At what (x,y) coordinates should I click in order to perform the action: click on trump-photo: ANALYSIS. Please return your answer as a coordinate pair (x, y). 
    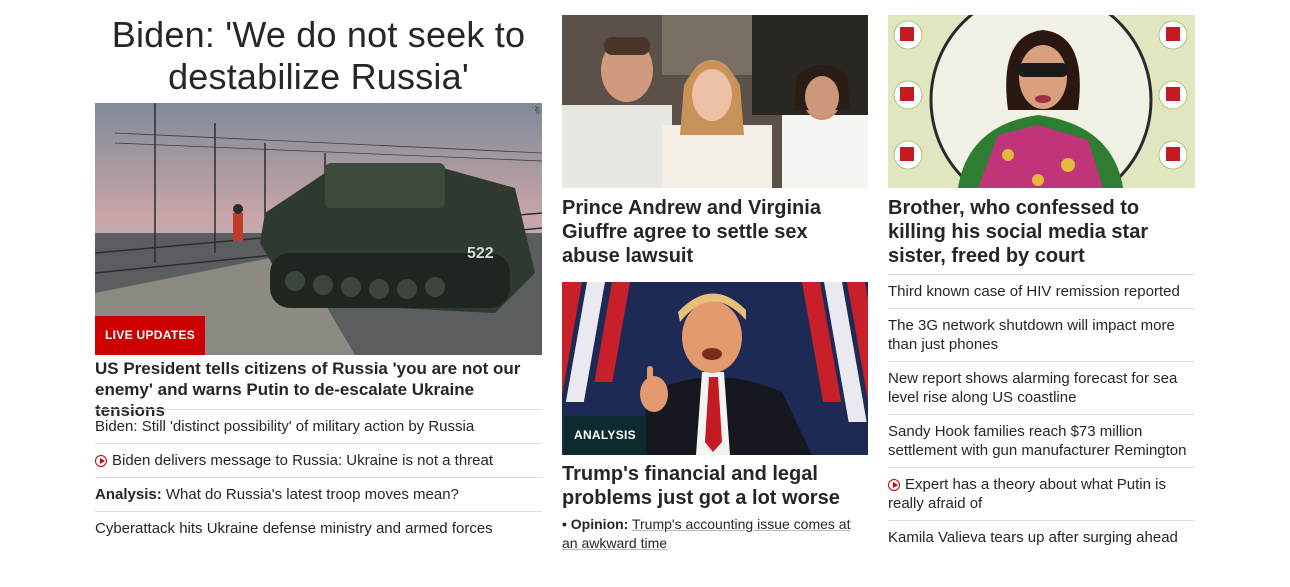
    Looking at the image, I should click on (715, 368).